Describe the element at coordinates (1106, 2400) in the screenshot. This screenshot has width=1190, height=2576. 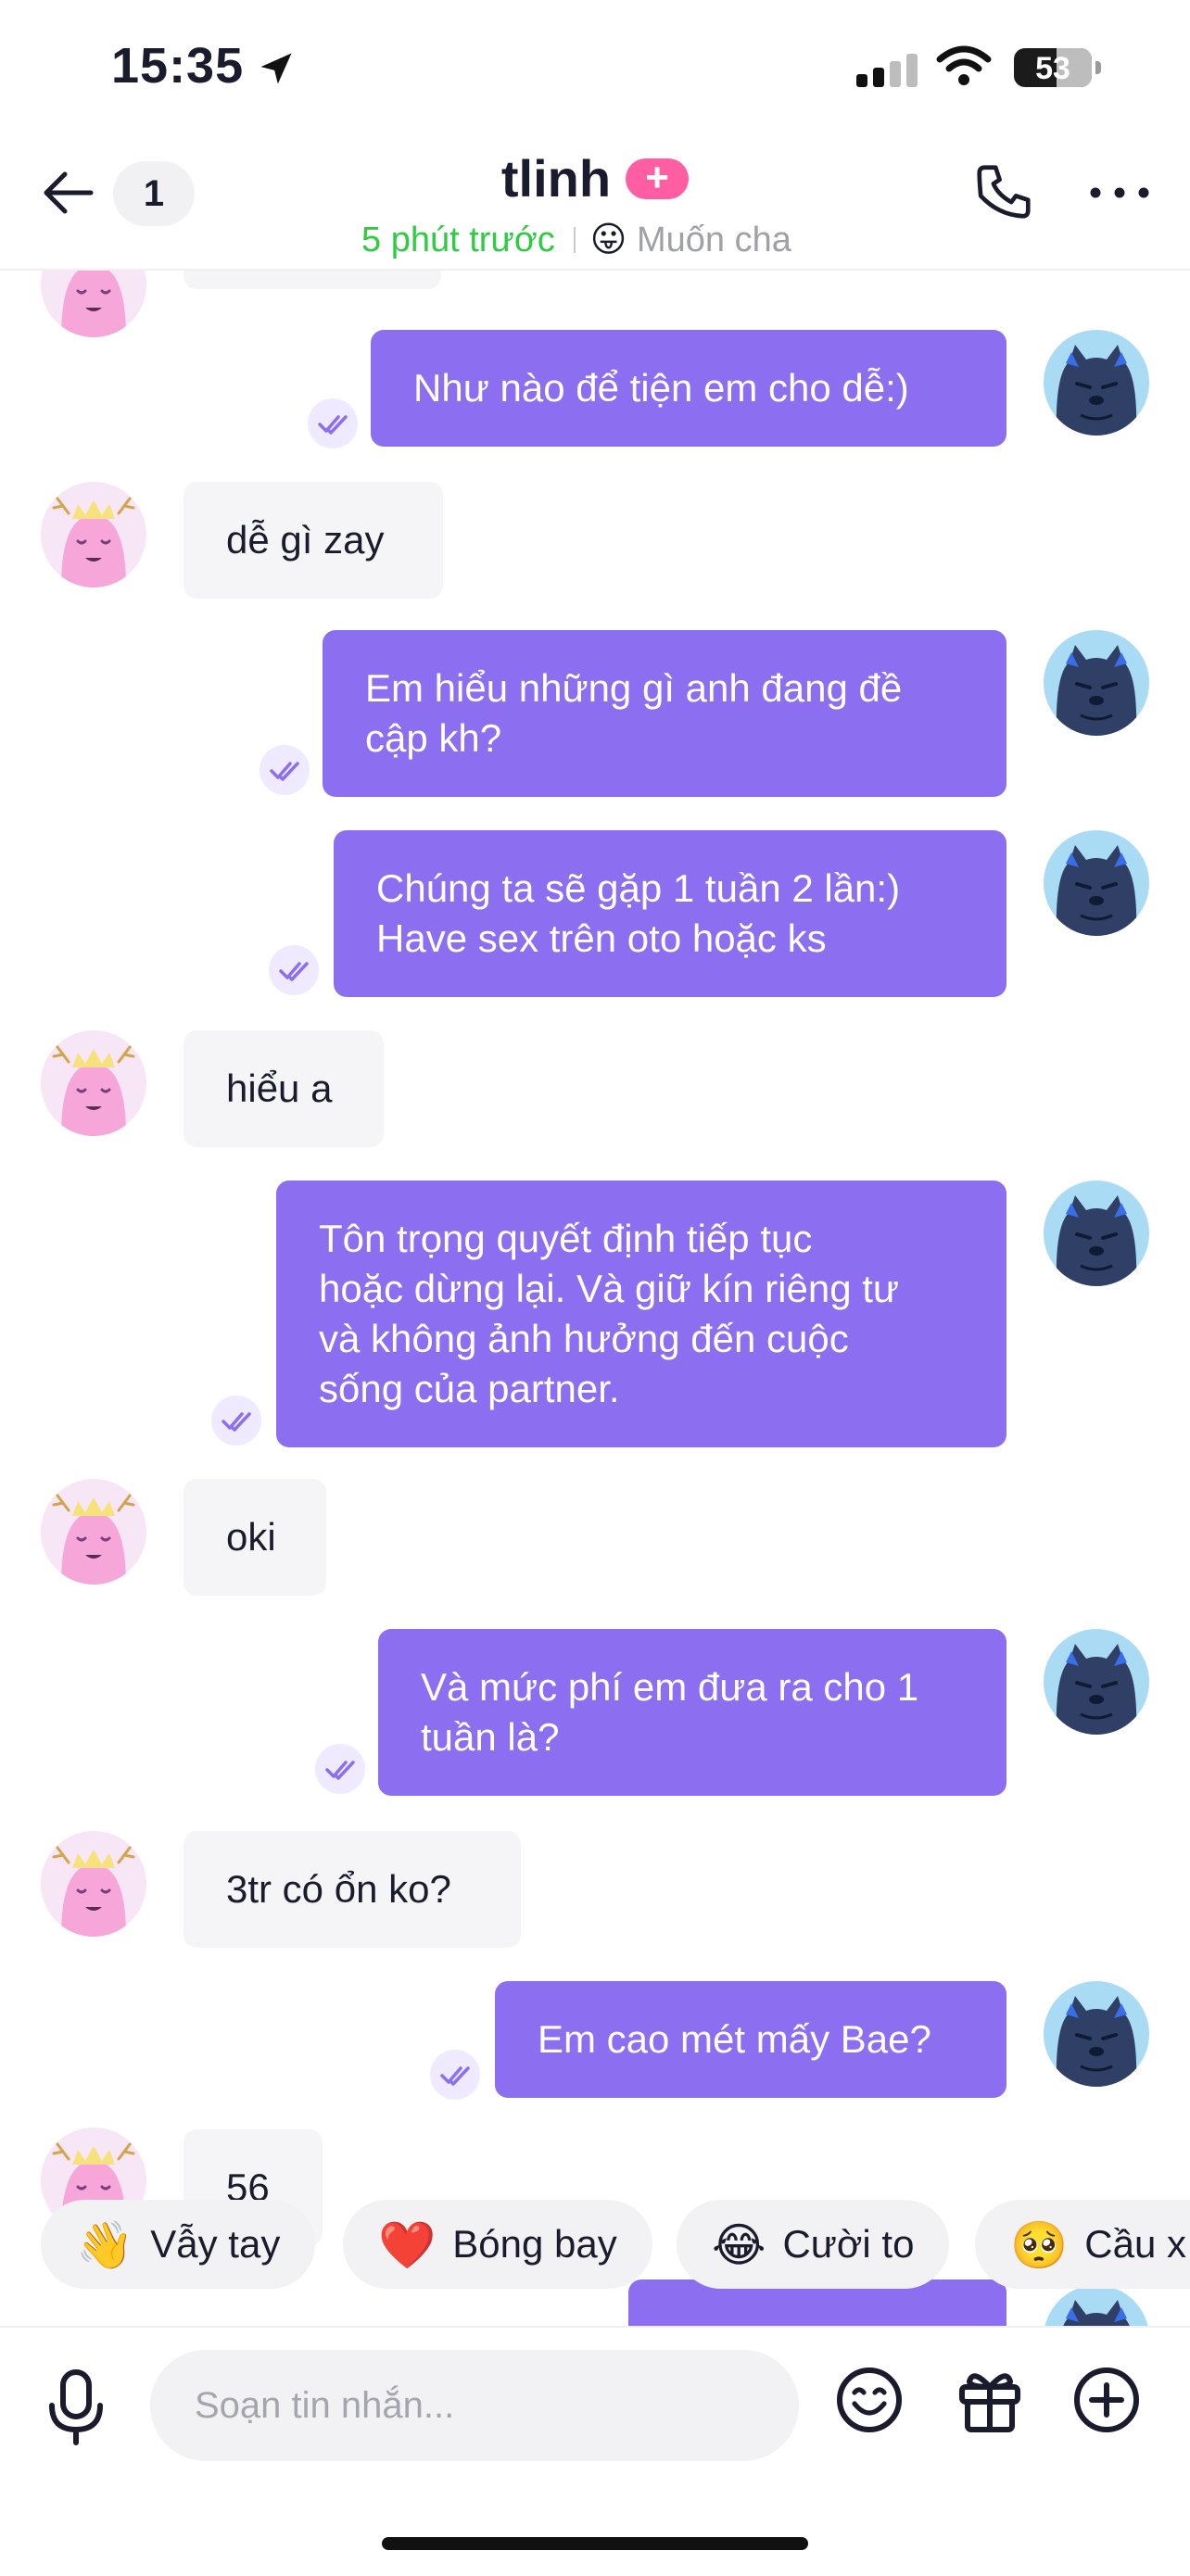
I see `add-attachment-icon` at that location.